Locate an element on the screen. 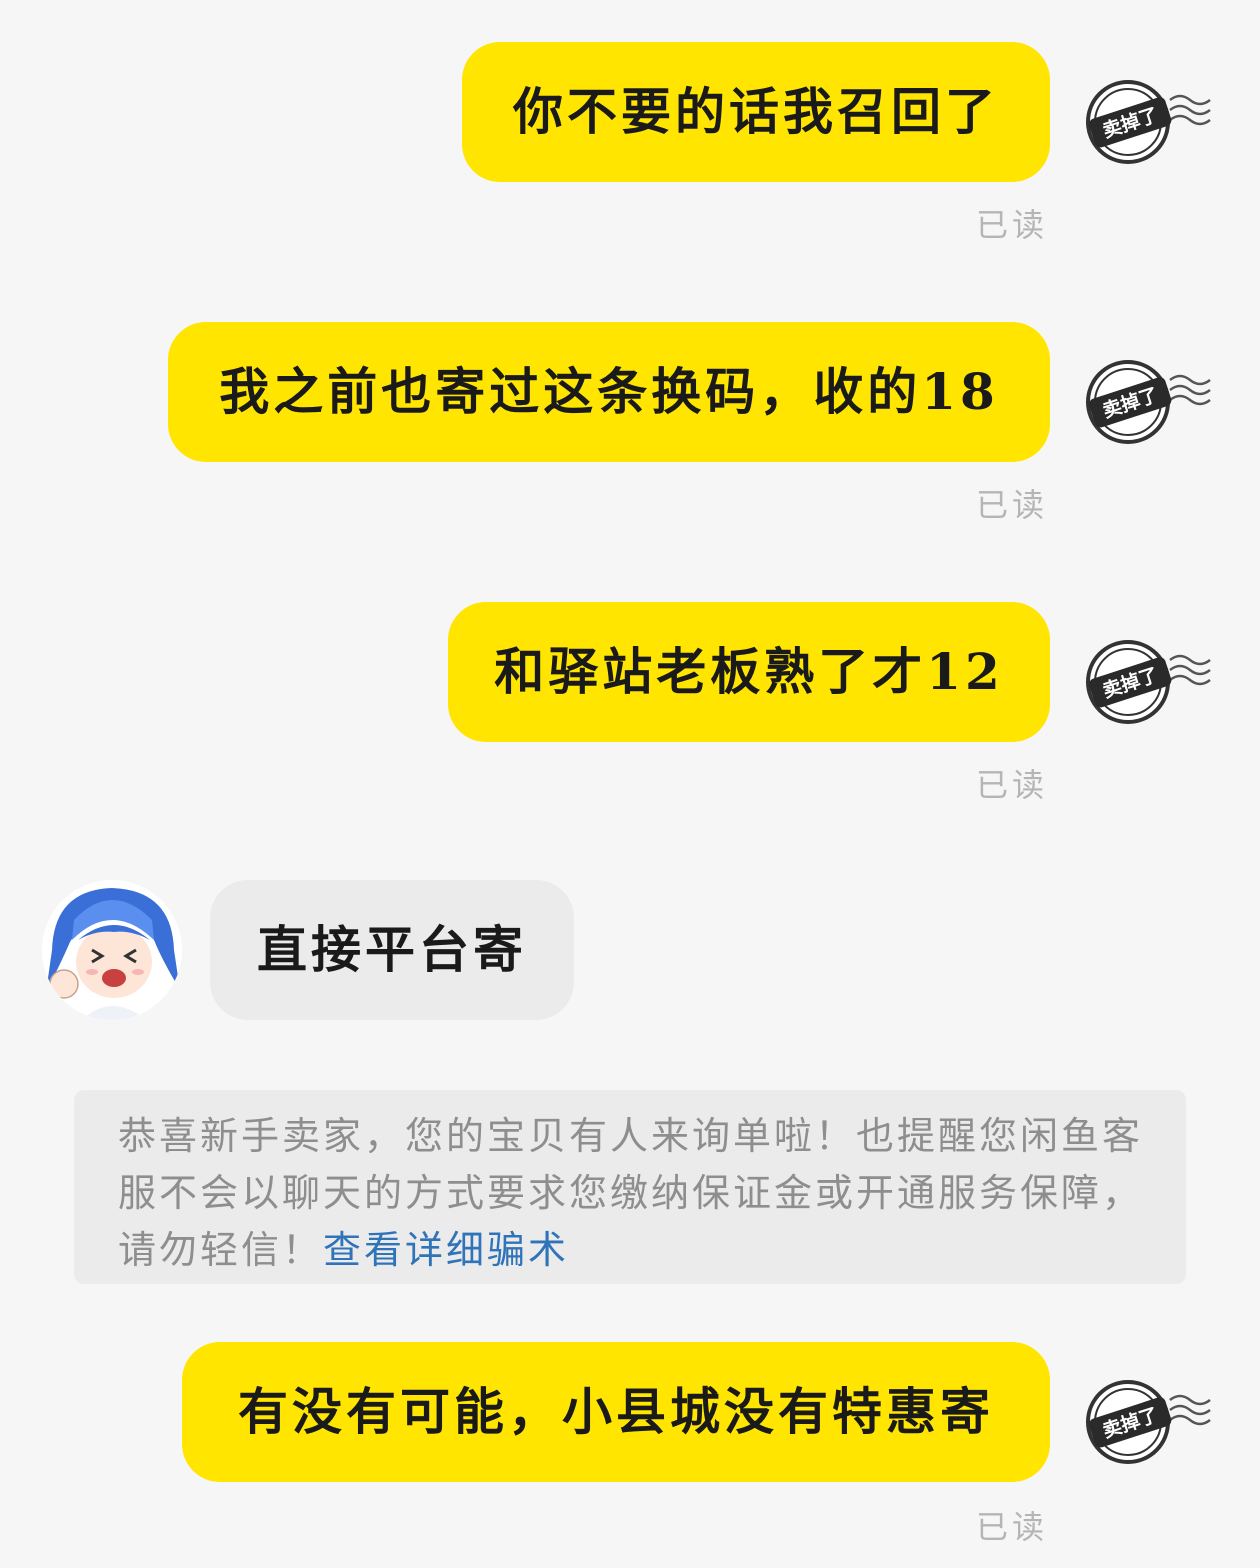 Image resolution: width=1260 pixels, height=1568 pixels. contact-avatar is located at coordinates (112, 950).